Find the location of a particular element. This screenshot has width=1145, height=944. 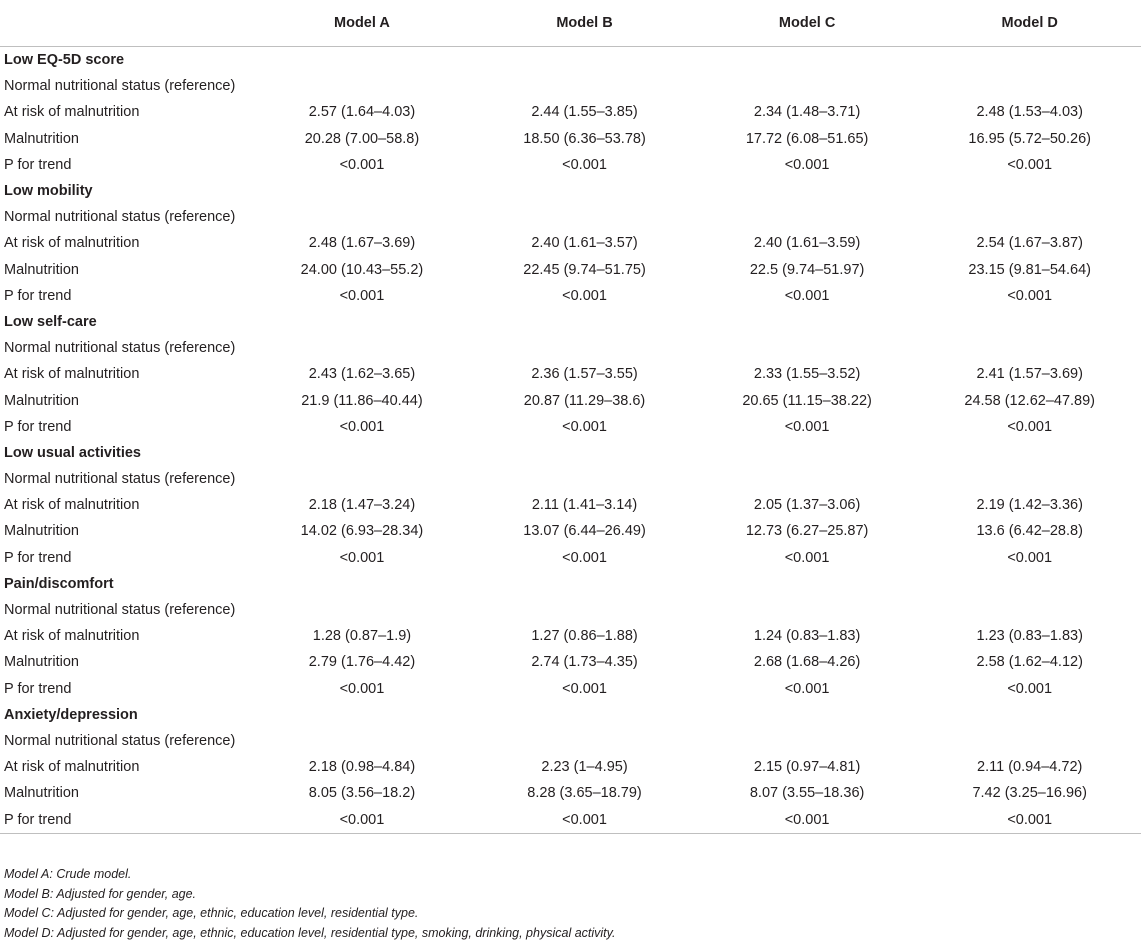

table-cell: 7.42 (3.25–16.96) is located at coordinates (1029, 793).